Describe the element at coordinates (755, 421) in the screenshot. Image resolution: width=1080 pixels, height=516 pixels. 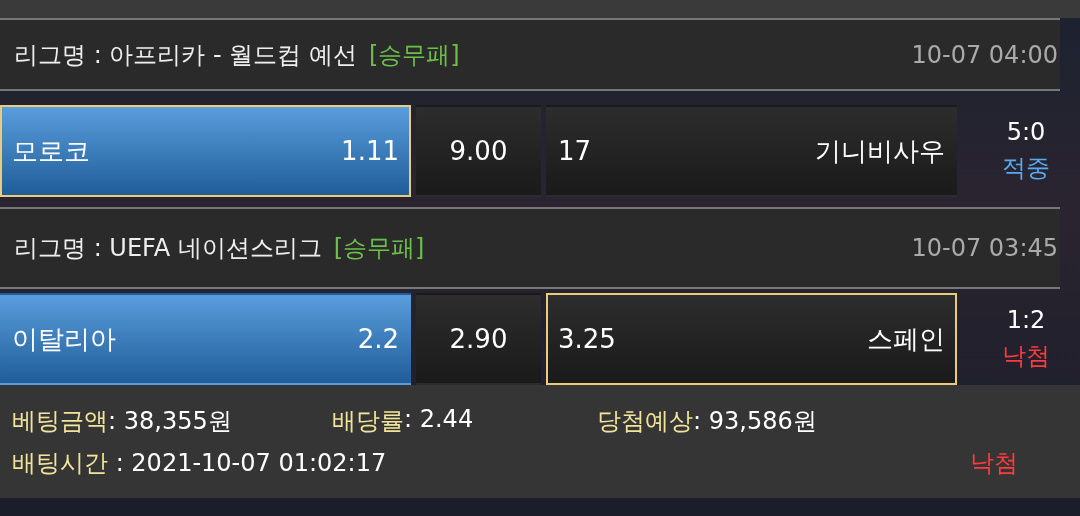
I see `summary-value: : 93,586원` at that location.